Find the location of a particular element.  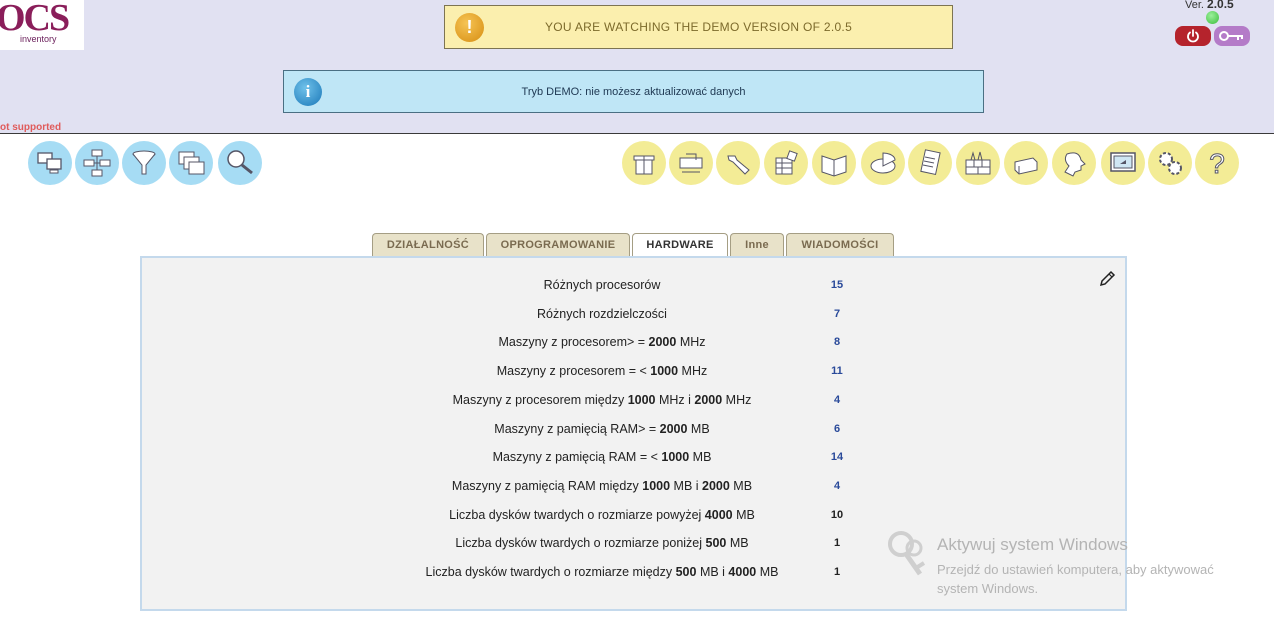

stat-label: Maszyny z procesorem = < 1000 MHz is located at coordinates (602, 371).